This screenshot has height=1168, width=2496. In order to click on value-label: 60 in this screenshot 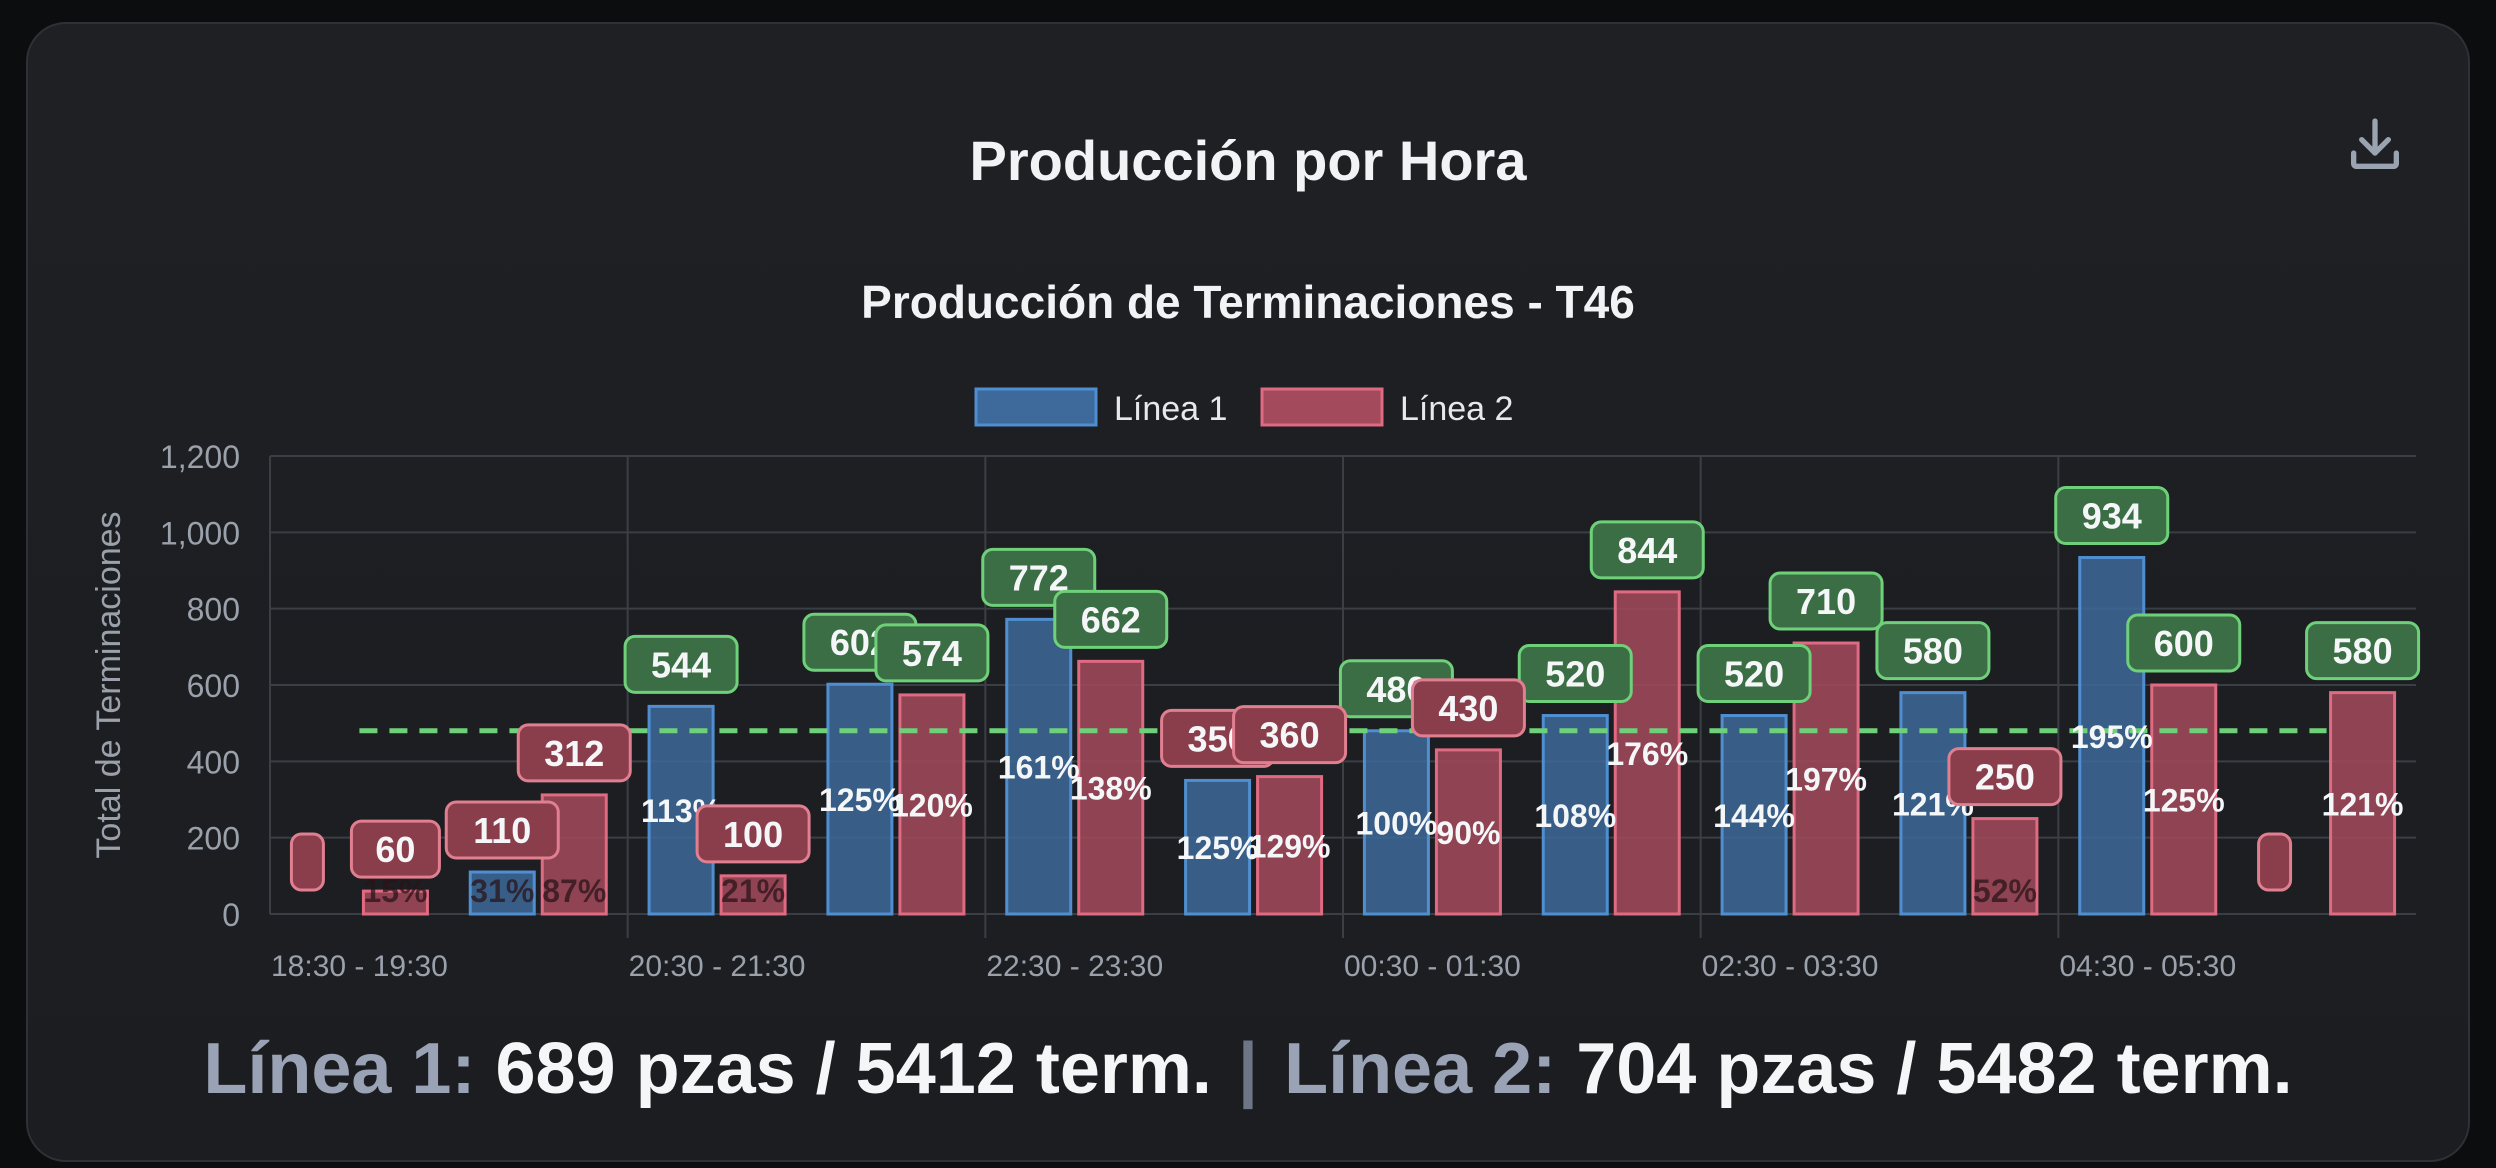, I will do `click(395, 849)`.